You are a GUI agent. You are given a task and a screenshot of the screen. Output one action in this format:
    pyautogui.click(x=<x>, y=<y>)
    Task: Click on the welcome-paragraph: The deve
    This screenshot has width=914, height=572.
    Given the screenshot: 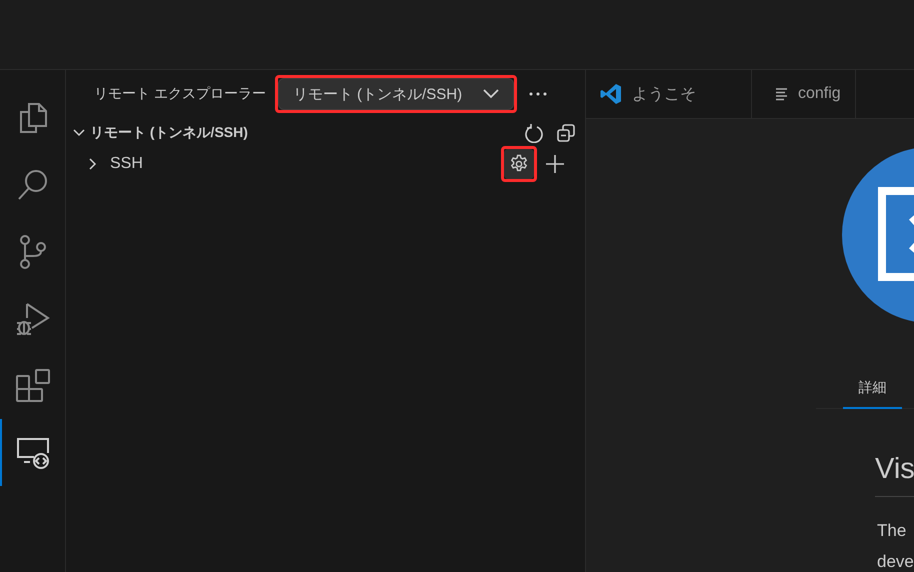 What is the action you would take?
    pyautogui.click(x=895, y=546)
    